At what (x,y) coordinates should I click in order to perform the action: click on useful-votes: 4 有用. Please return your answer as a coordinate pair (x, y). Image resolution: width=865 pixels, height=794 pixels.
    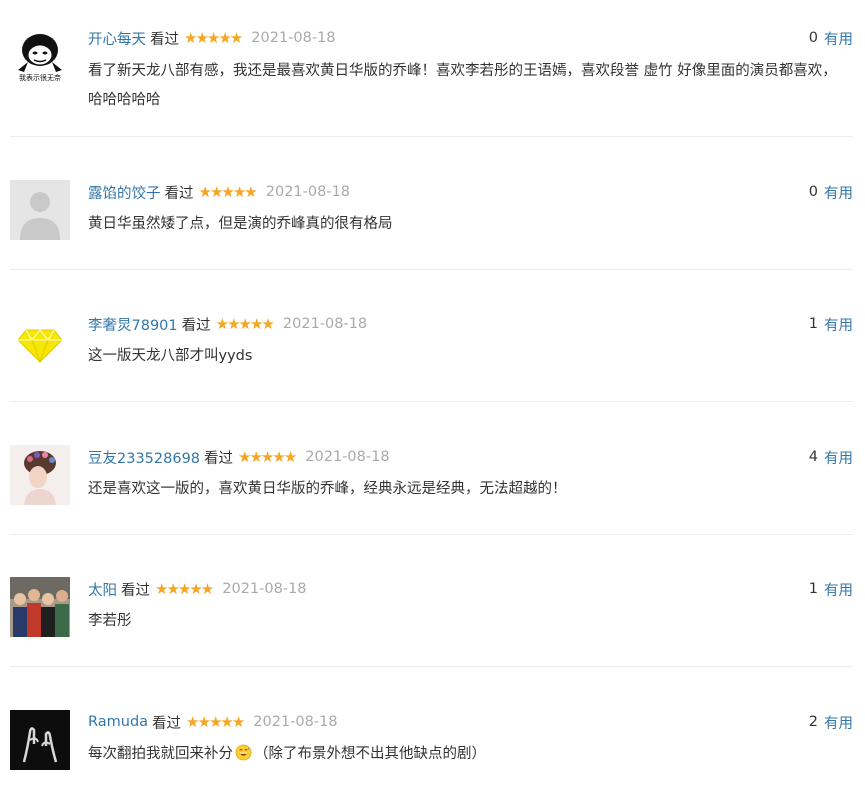
    Looking at the image, I should click on (831, 457).